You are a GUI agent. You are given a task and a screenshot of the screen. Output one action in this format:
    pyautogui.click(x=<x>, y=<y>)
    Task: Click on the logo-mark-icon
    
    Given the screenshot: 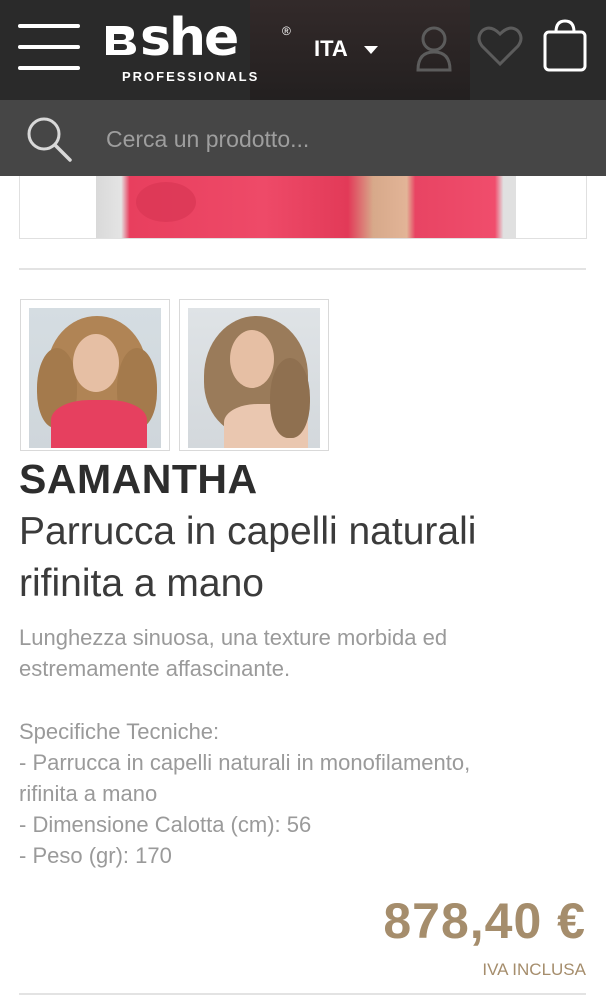 What is the action you would take?
    pyautogui.click(x=121, y=40)
    